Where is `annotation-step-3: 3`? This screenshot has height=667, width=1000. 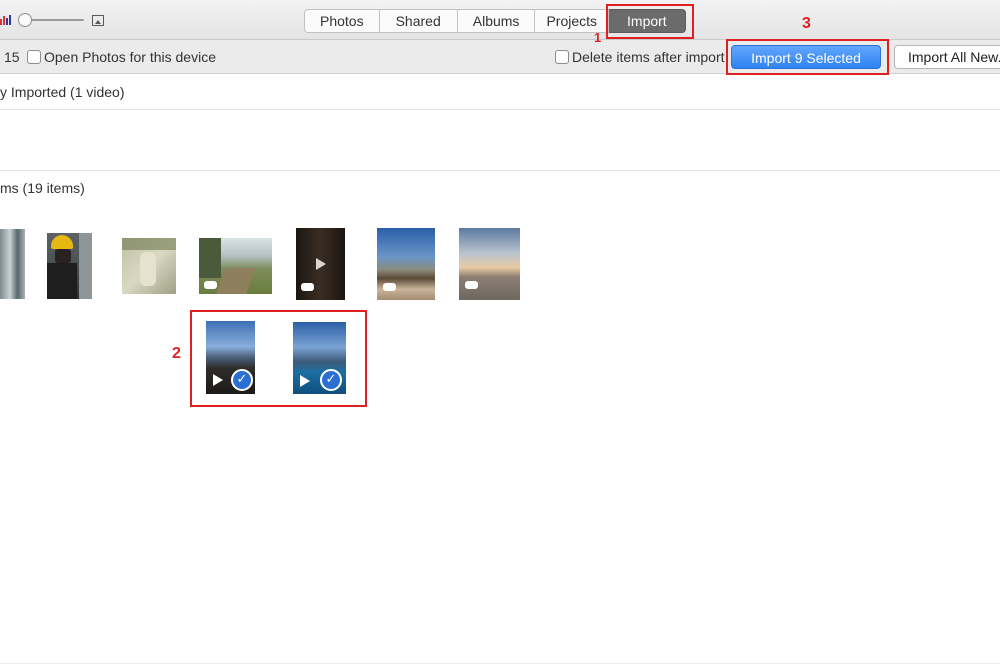 annotation-step-3: 3 is located at coordinates (806, 23).